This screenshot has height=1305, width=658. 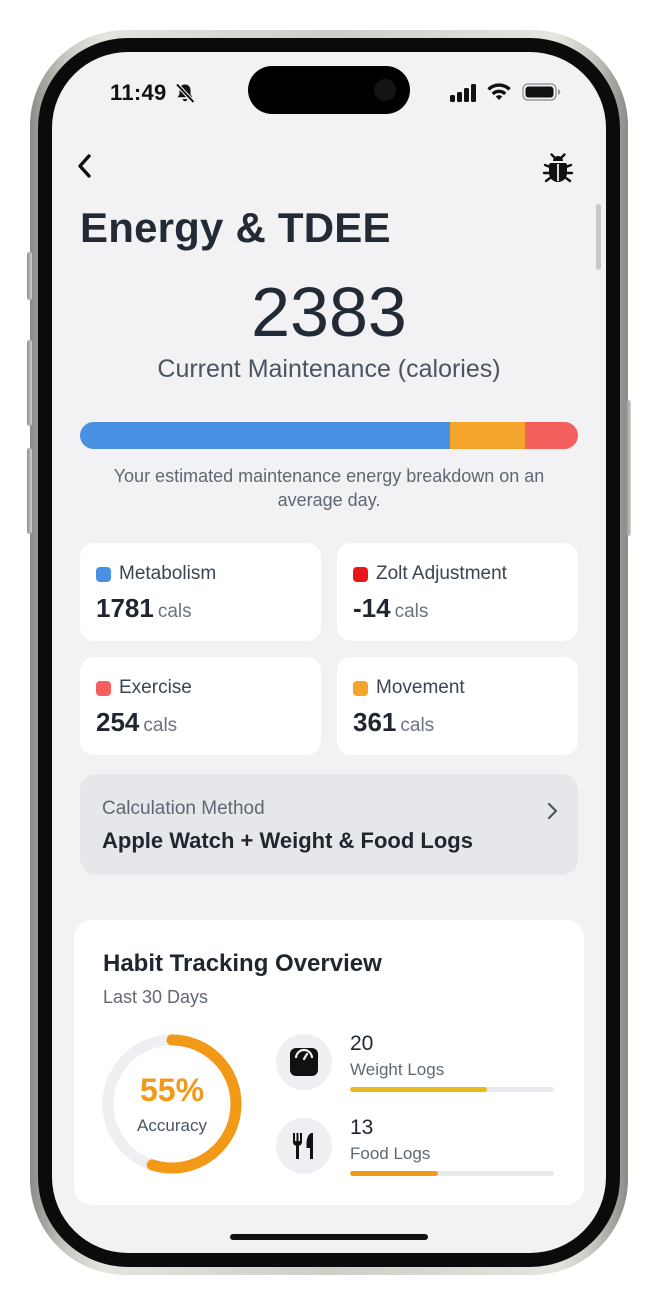 I want to click on breakdown-segment-exercise, so click(x=551, y=435).